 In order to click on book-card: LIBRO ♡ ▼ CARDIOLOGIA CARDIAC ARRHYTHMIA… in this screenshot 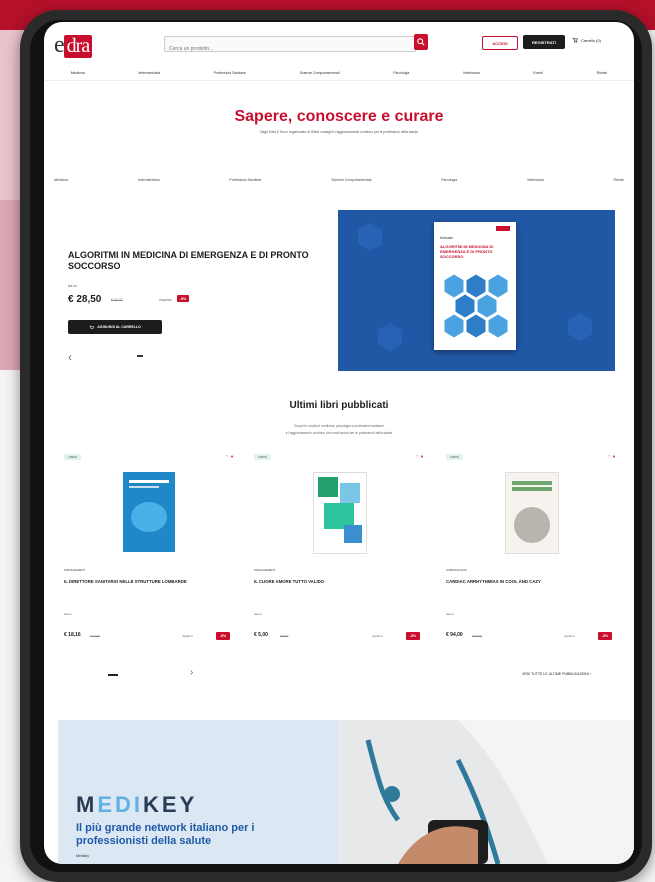, I will do `click(531, 552)`.